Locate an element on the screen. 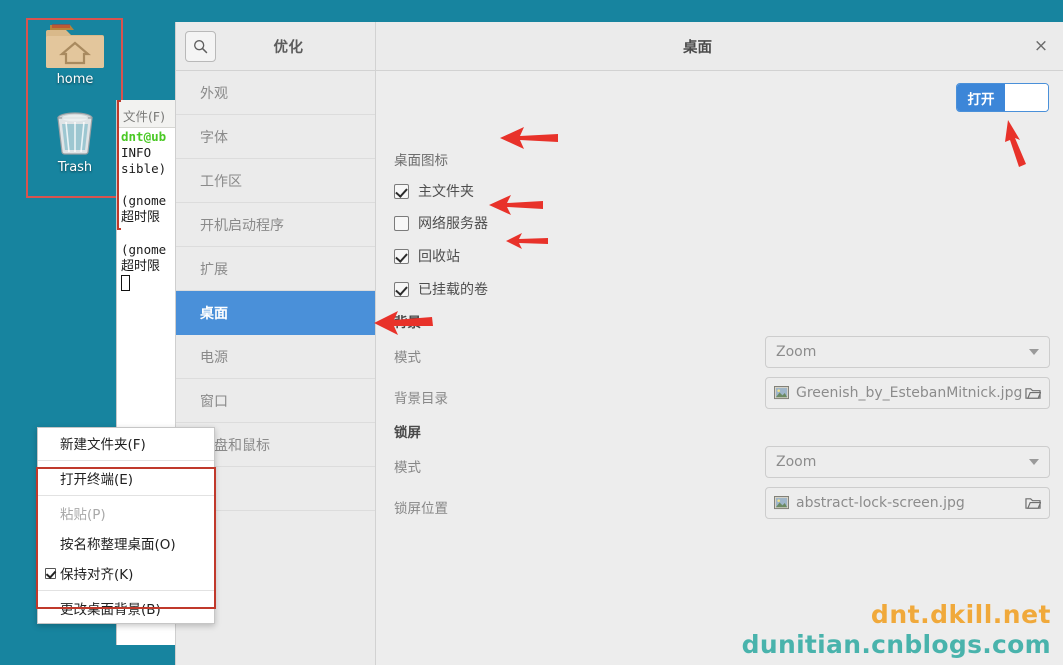 Image resolution: width=1063 pixels, height=665 pixels. sidebar-item-desktop: 桌面 is located at coordinates (275, 313).